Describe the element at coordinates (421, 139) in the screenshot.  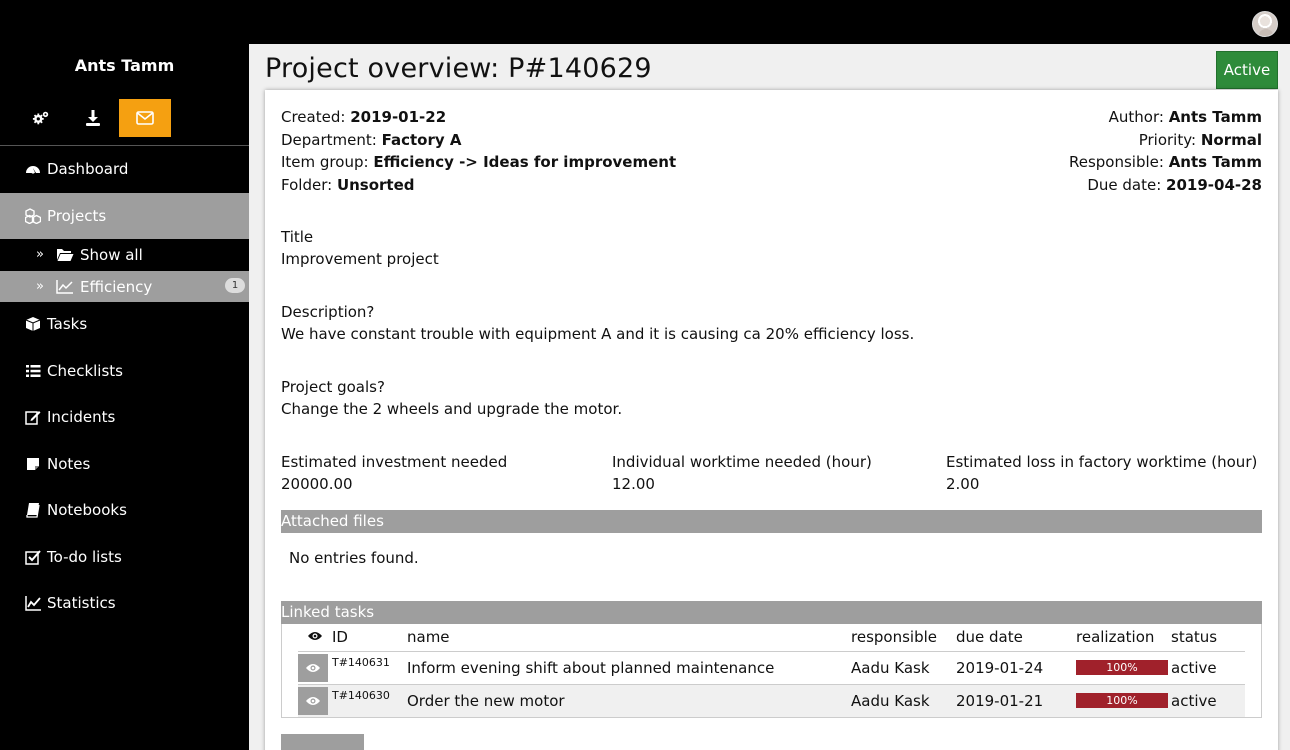
I see `meta-value: Factory A` at that location.